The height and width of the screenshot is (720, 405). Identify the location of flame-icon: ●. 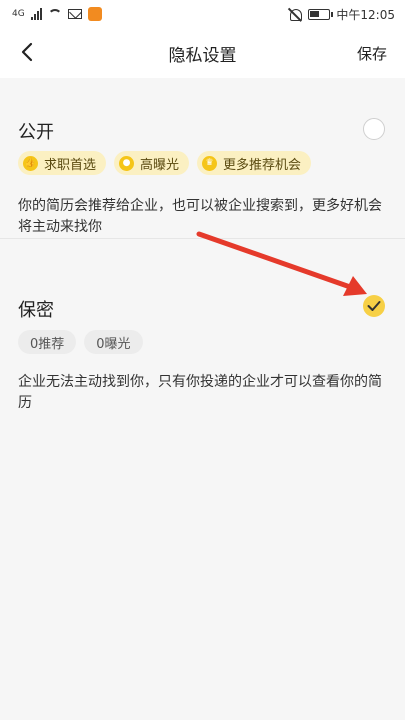
(127, 163).